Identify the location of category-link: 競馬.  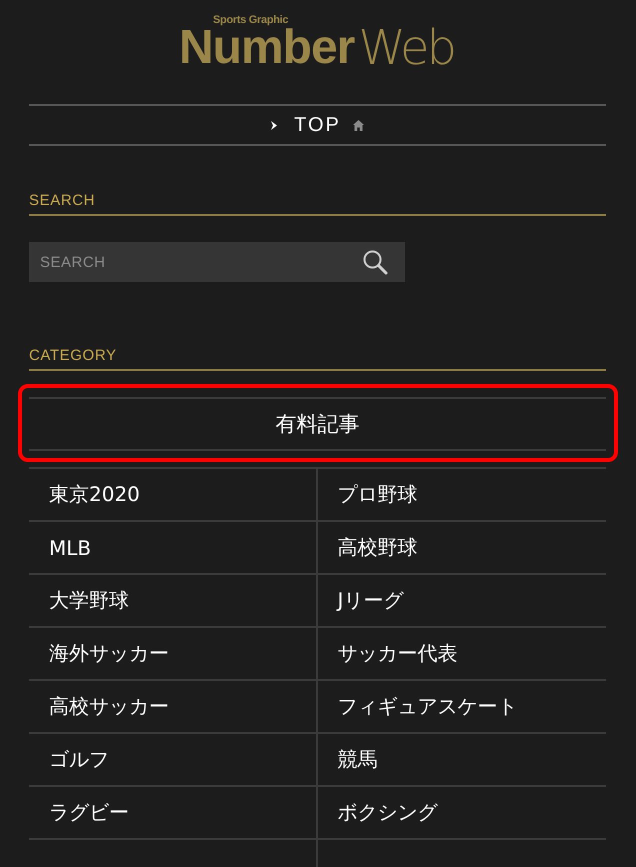
(462, 760).